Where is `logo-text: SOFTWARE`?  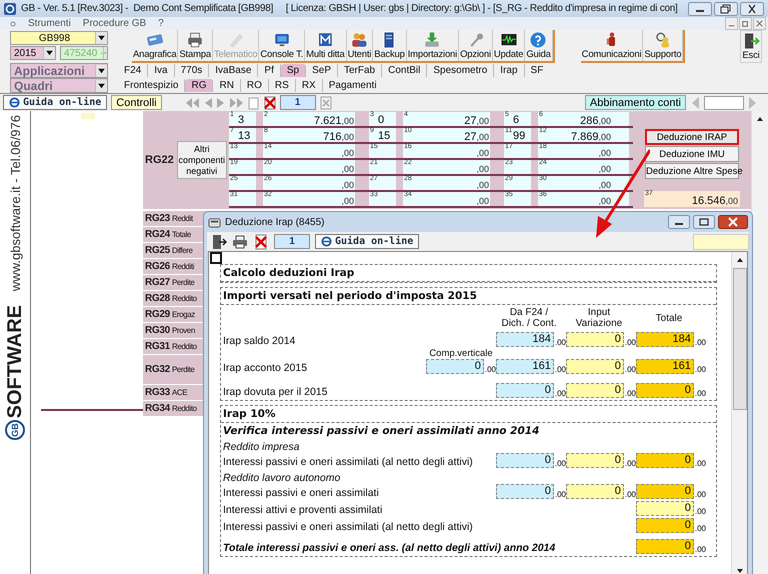 logo-text: SOFTWARE is located at coordinates (15, 361).